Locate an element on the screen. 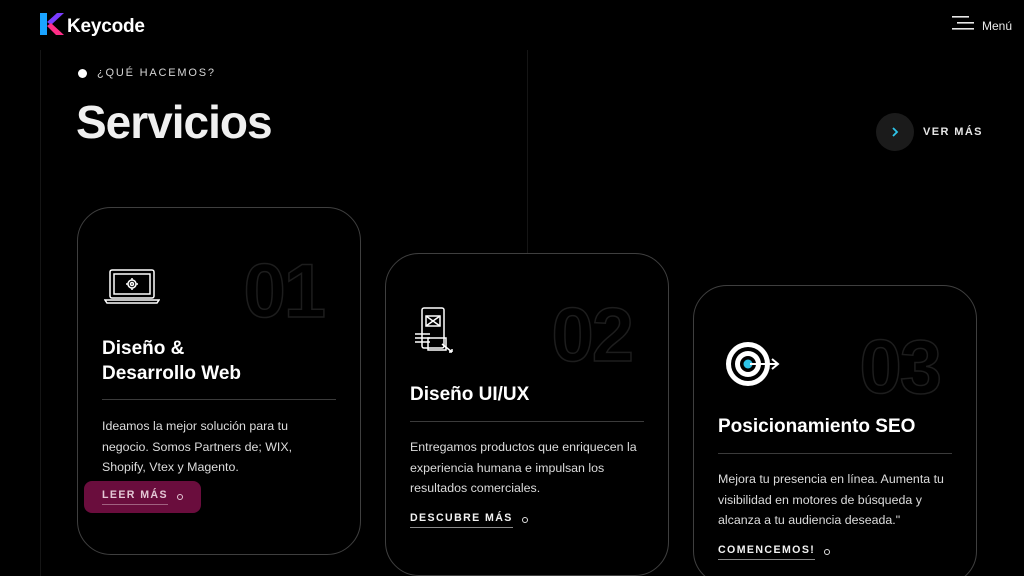  see-more-link: VER MÁS is located at coordinates (929, 132).